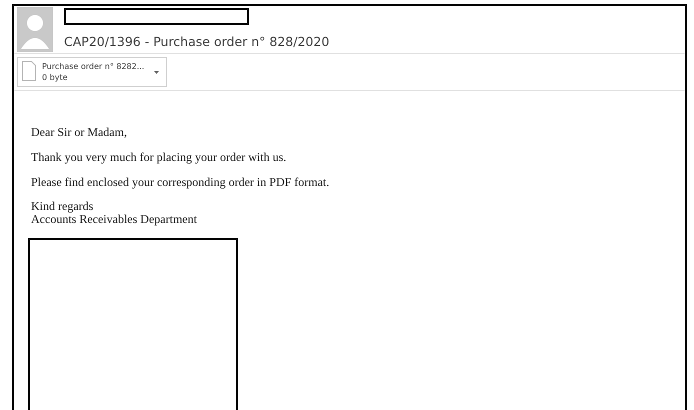  Describe the element at coordinates (29, 71) in the screenshot. I see `document-icon` at that location.